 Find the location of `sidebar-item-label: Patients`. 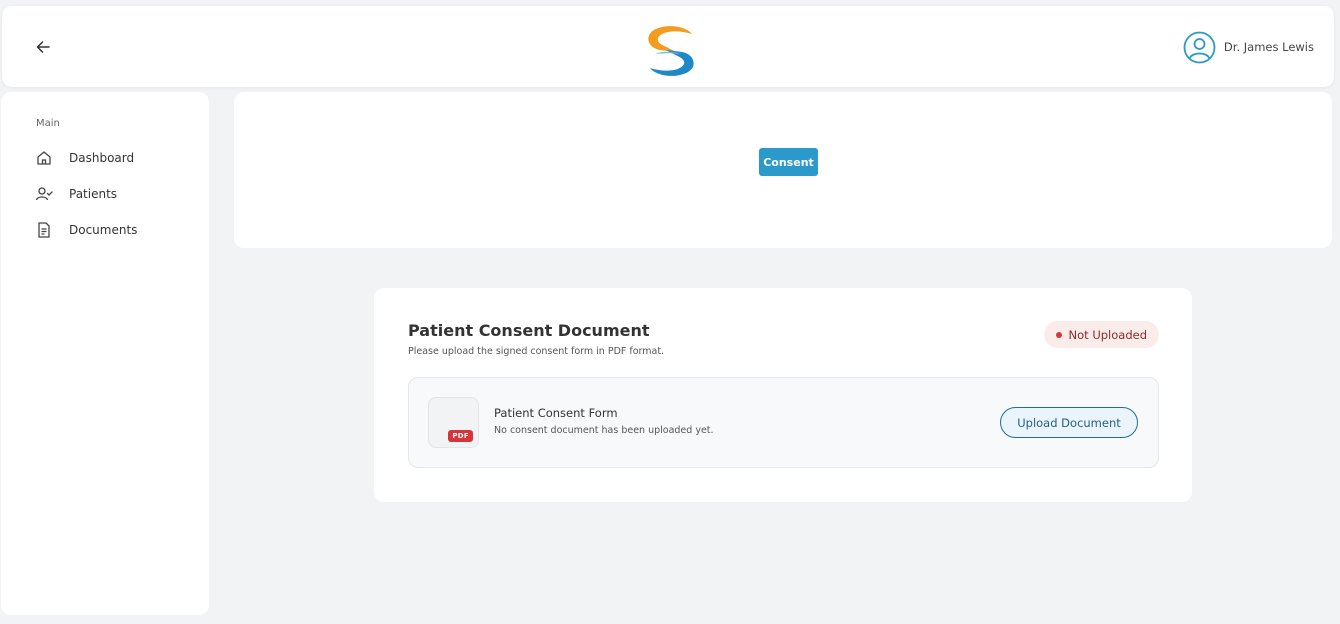

sidebar-item-label: Patients is located at coordinates (93, 194).